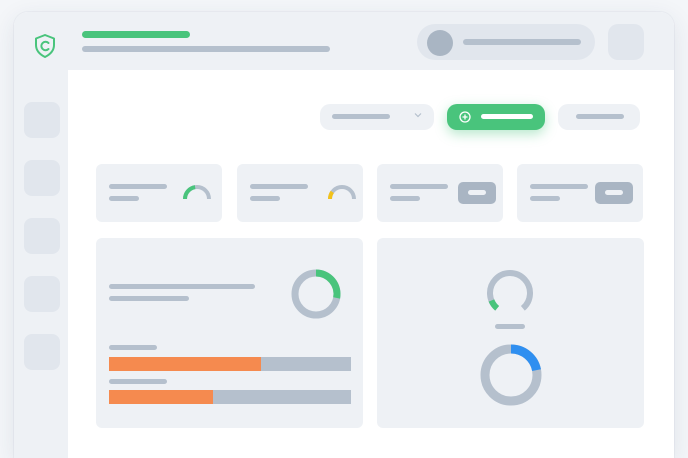 The image size is (688, 458). I want to click on secondary-button-label-placeholder, so click(600, 116).